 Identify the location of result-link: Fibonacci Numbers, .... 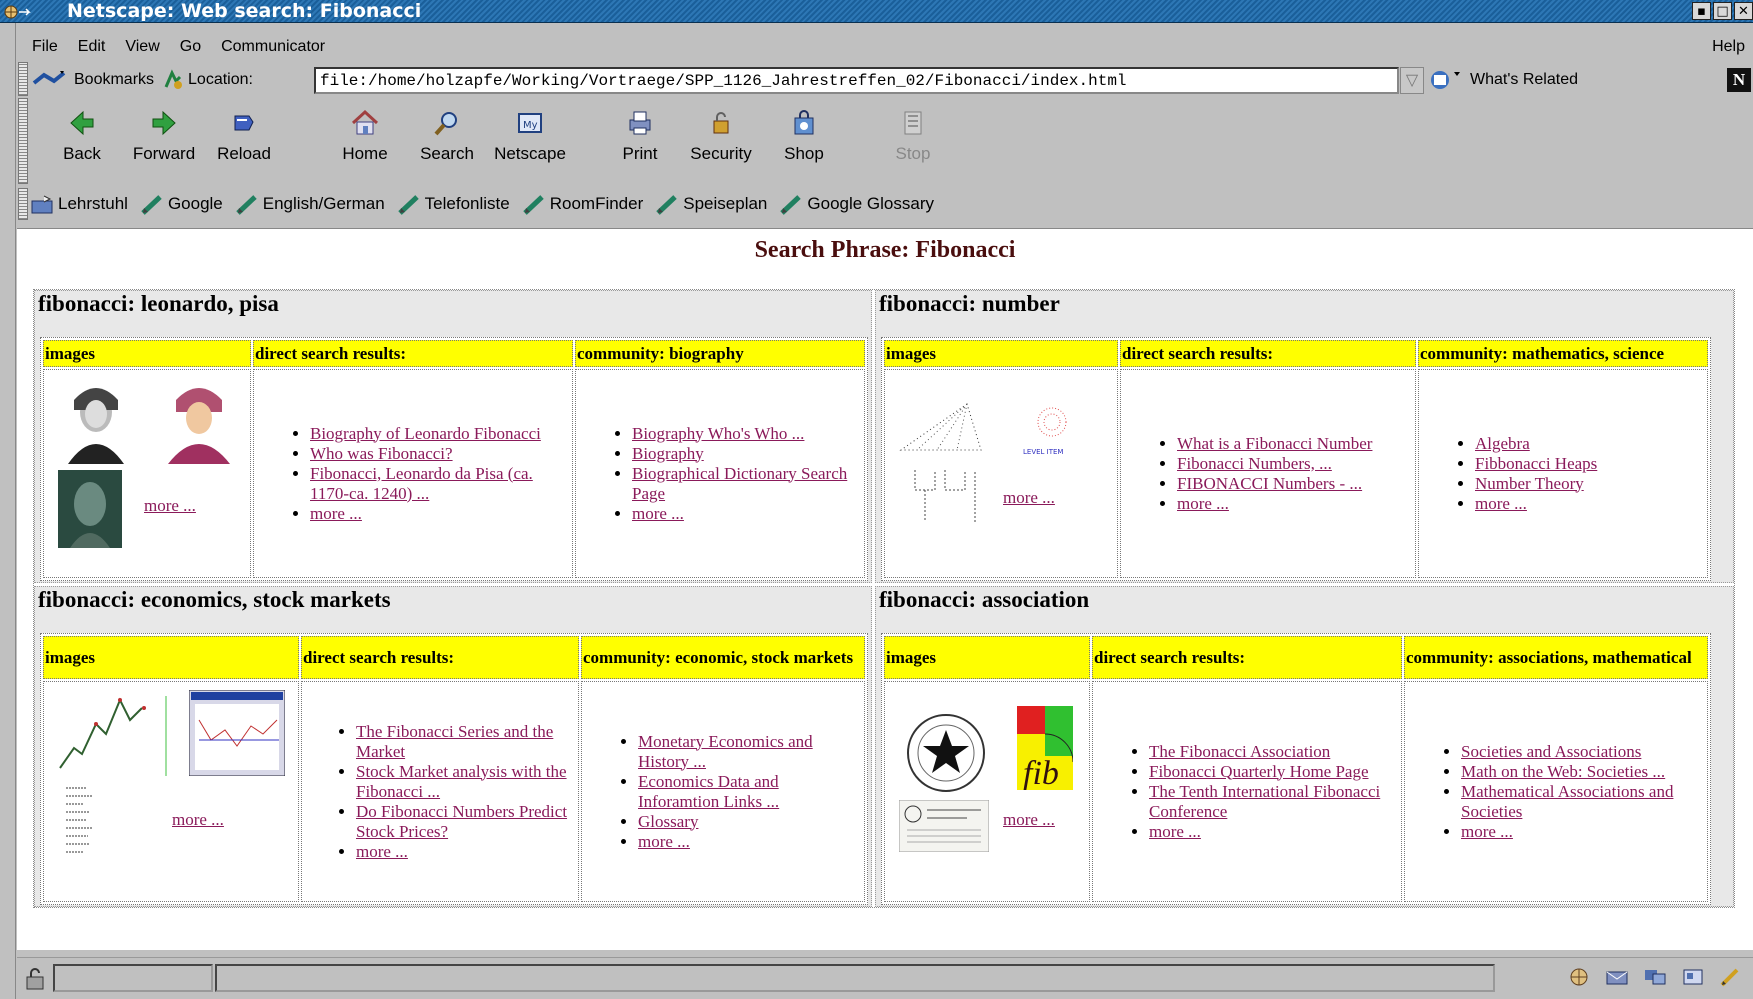
(1254, 463).